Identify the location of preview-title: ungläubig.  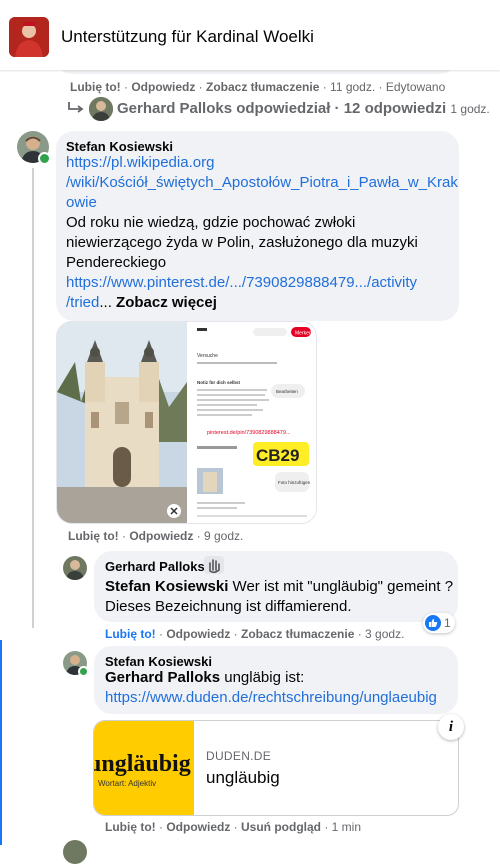
(243, 777).